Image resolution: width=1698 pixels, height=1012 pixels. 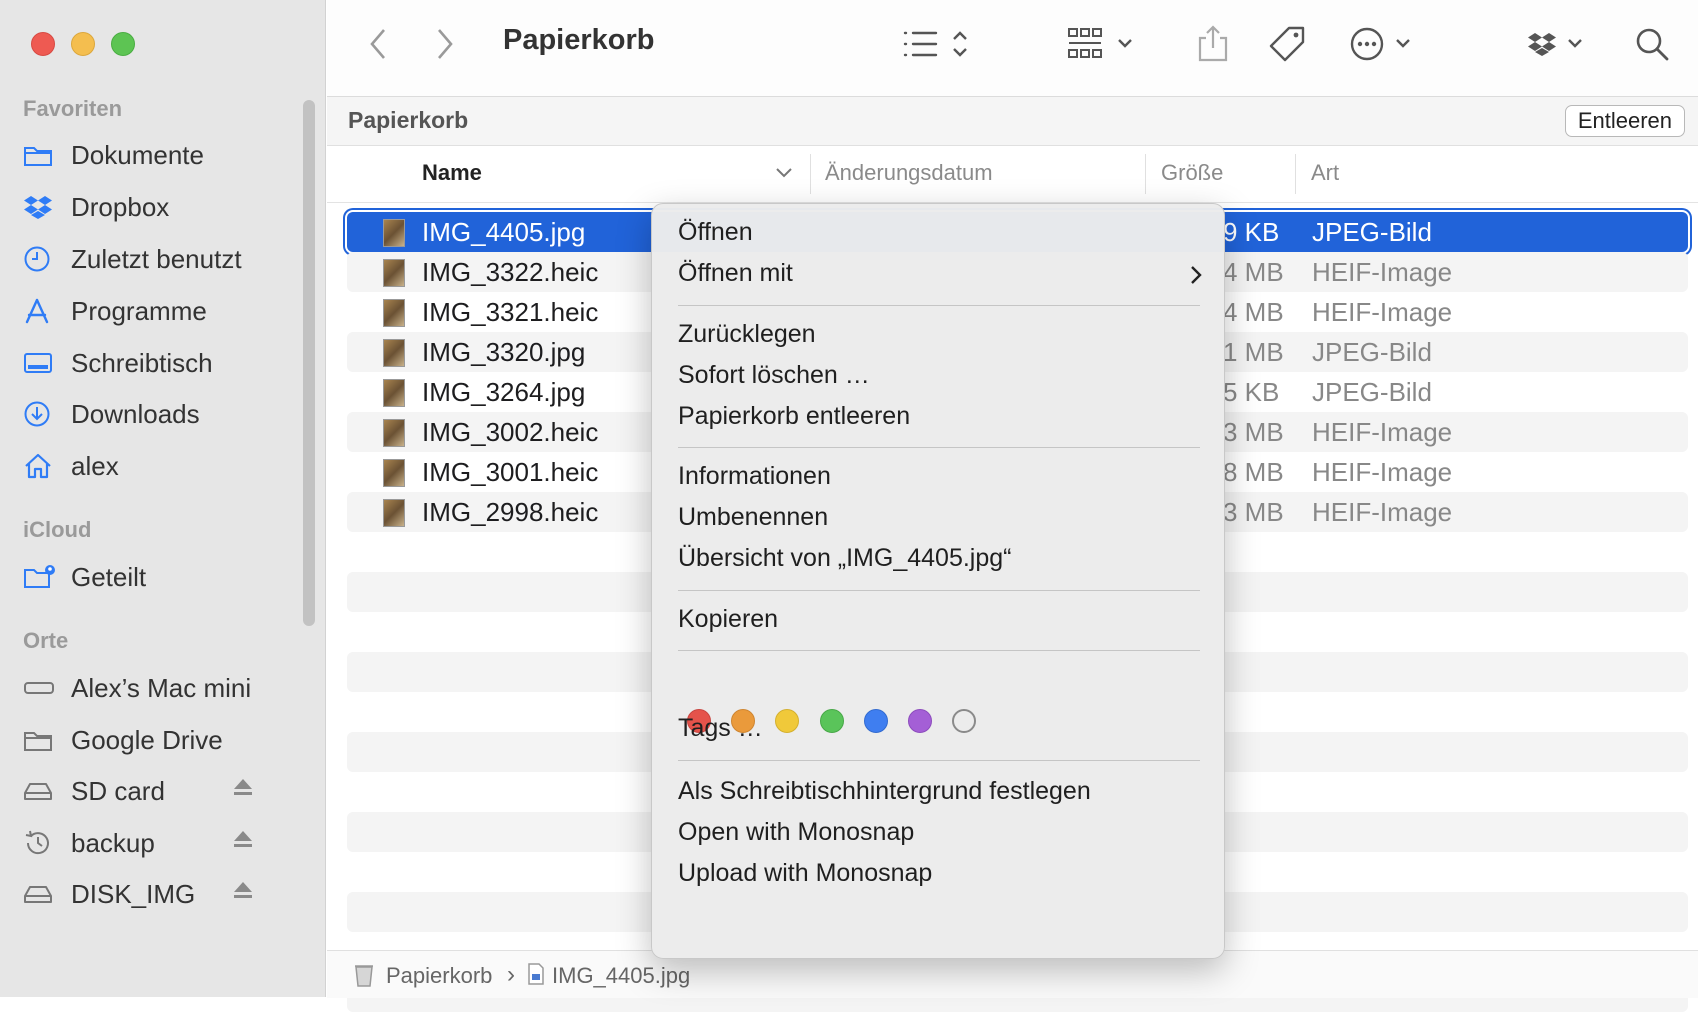 I want to click on menu-item-put-back: Zurücklegen, so click(x=747, y=334).